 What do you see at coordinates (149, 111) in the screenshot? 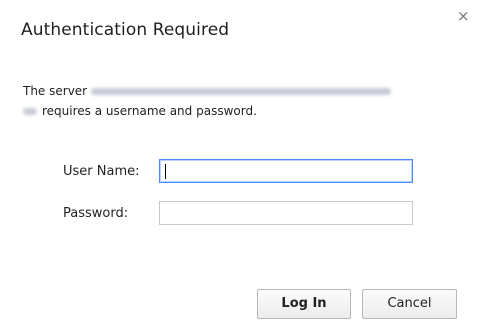
I see `message-suffix: requires a username and password.` at bounding box center [149, 111].